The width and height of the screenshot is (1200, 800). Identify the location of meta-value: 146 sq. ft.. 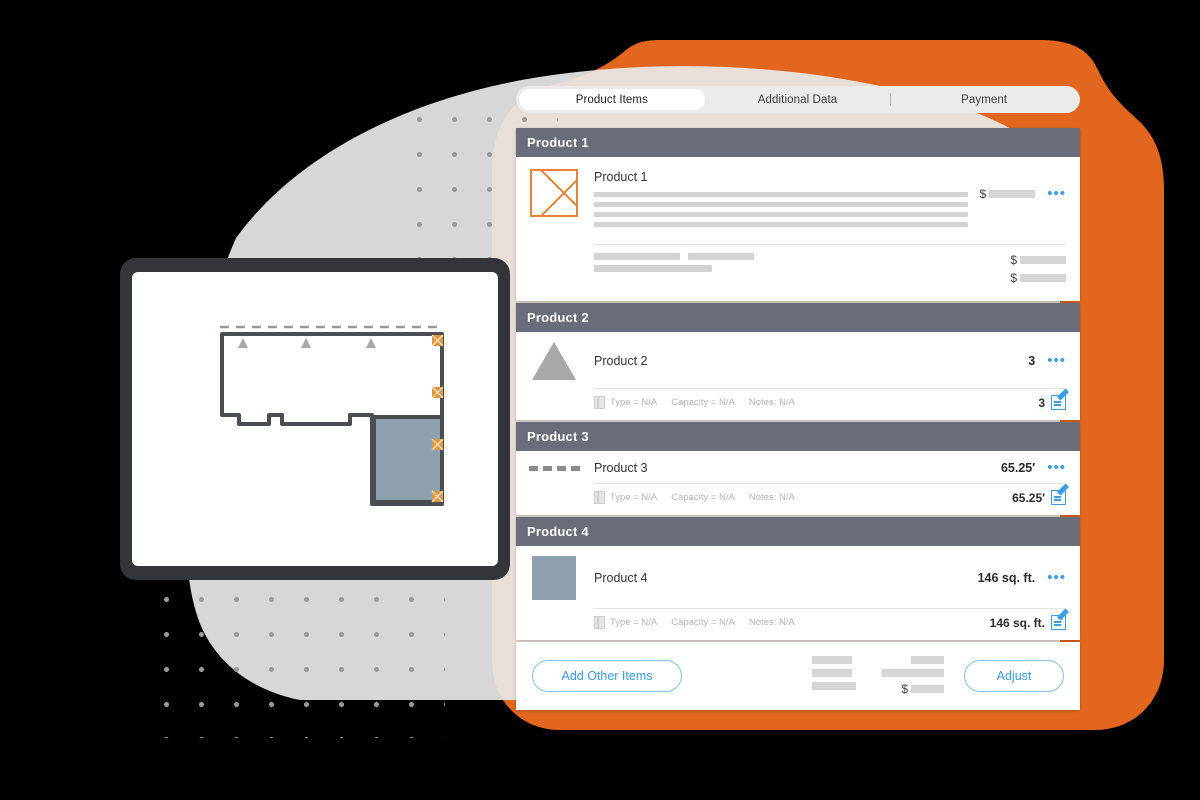
(1017, 622).